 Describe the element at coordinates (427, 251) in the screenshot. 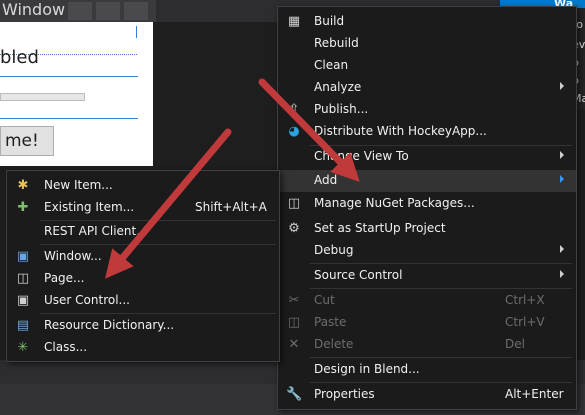

I see `menu-item-debug: Debug` at that location.